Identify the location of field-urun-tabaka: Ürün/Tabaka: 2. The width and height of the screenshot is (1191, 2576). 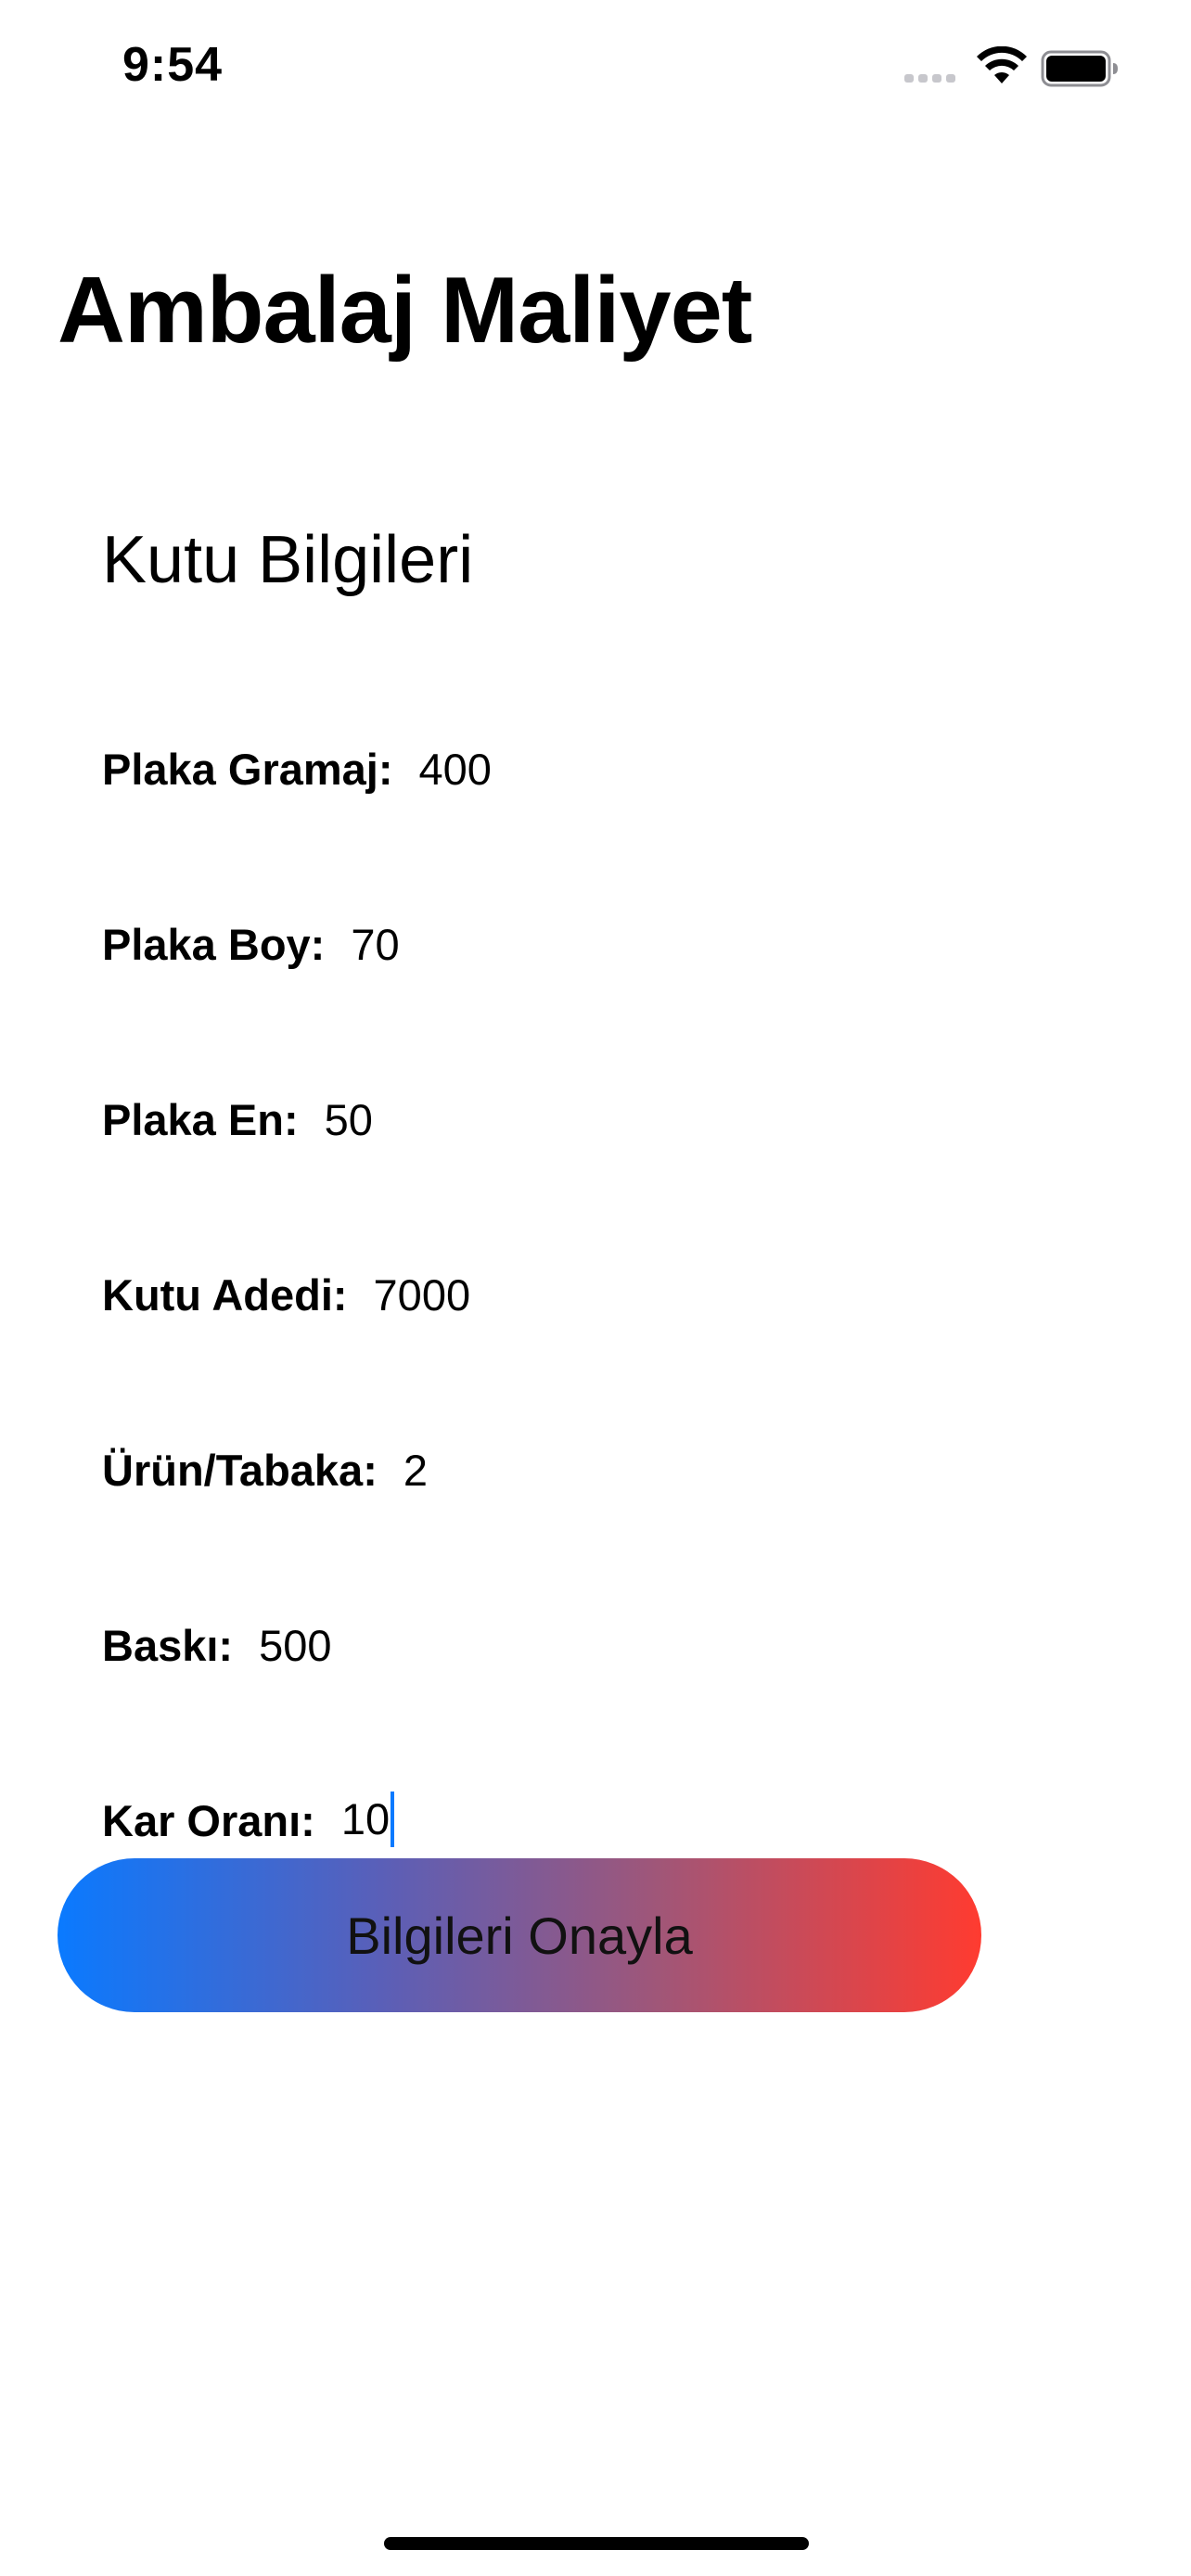
(265, 1470).